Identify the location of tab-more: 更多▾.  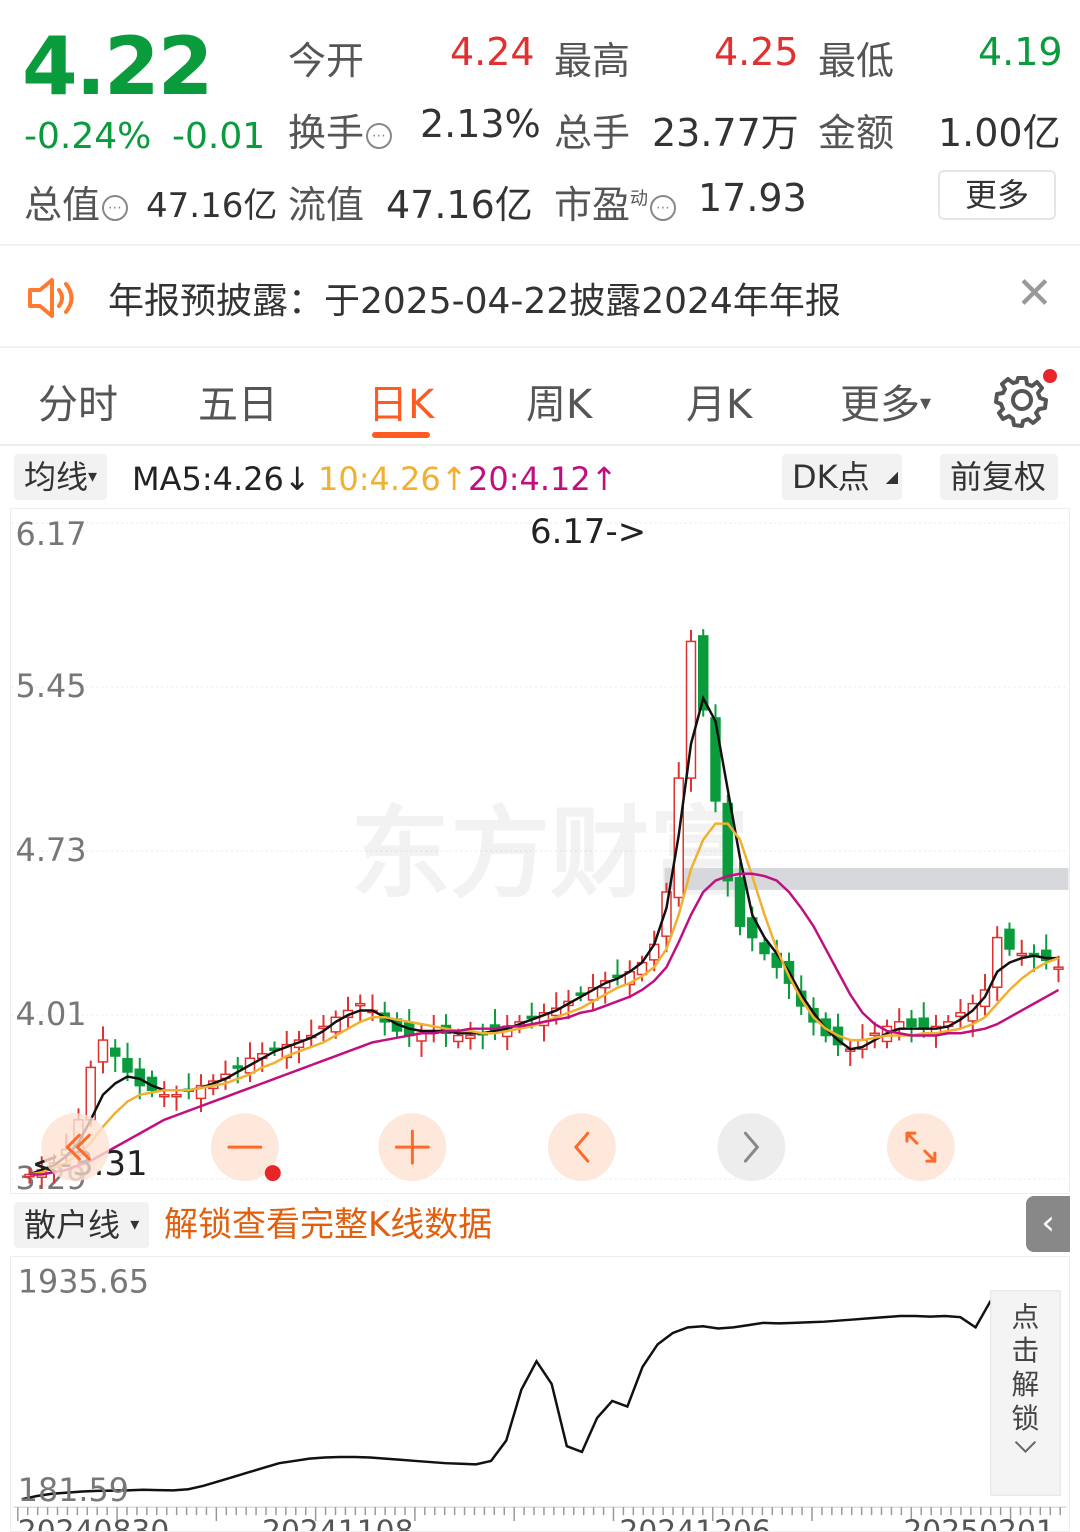
(885, 401).